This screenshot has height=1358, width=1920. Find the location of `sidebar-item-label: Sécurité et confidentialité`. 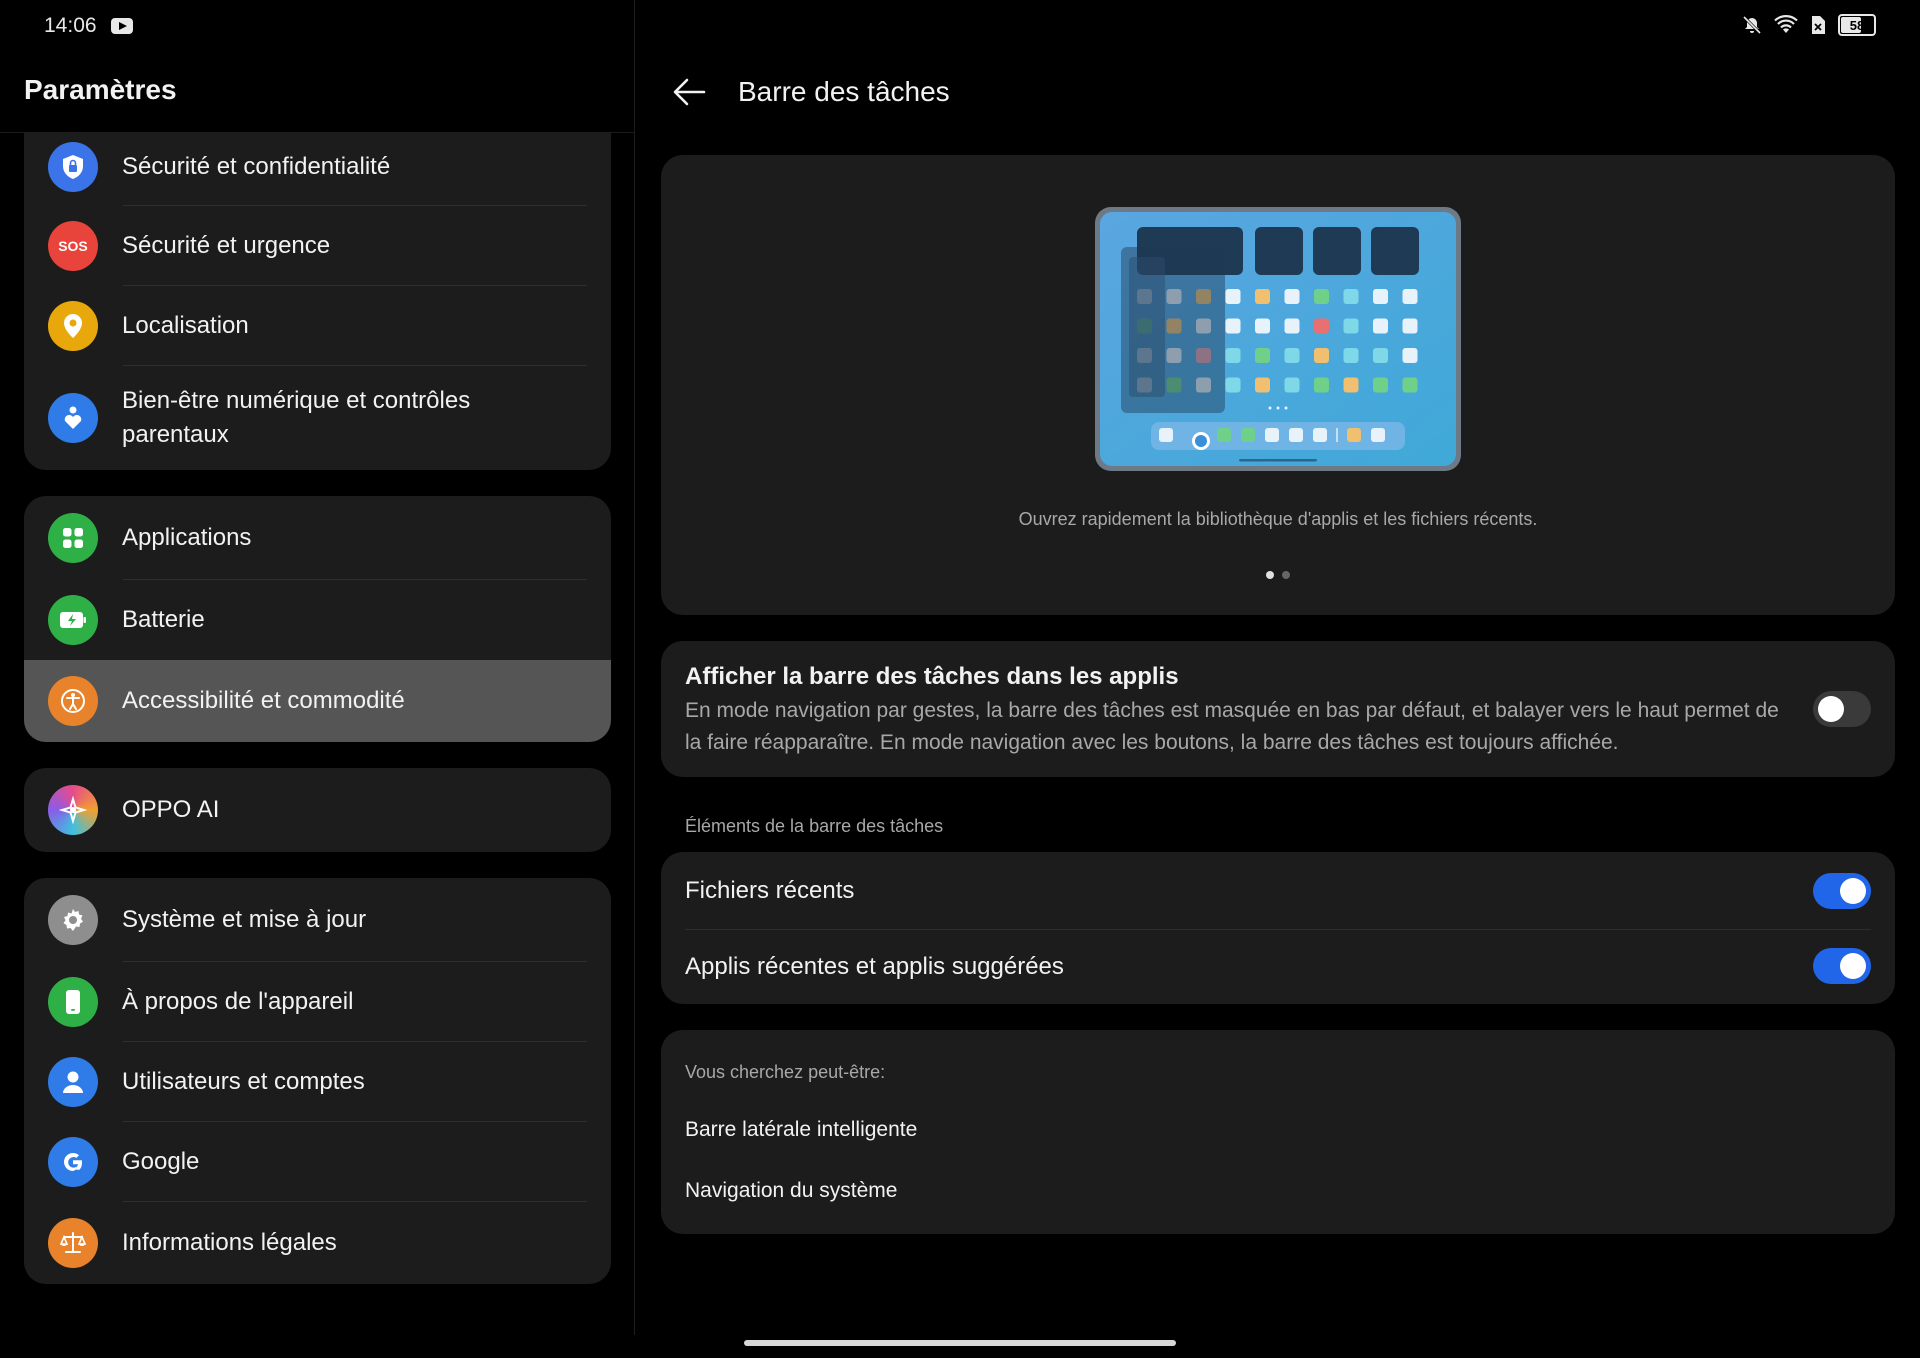

sidebar-item-label: Sécurité et confidentialité is located at coordinates (256, 166).